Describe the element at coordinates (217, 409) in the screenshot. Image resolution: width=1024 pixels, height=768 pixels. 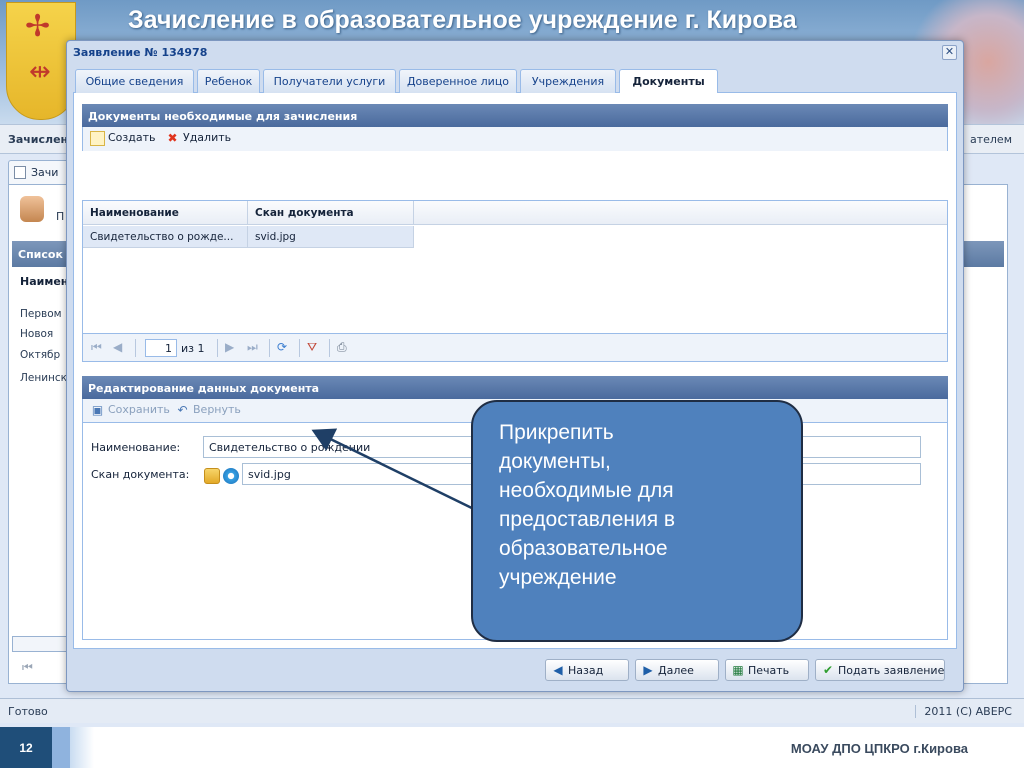
I see `revert-label: Вернуть` at that location.